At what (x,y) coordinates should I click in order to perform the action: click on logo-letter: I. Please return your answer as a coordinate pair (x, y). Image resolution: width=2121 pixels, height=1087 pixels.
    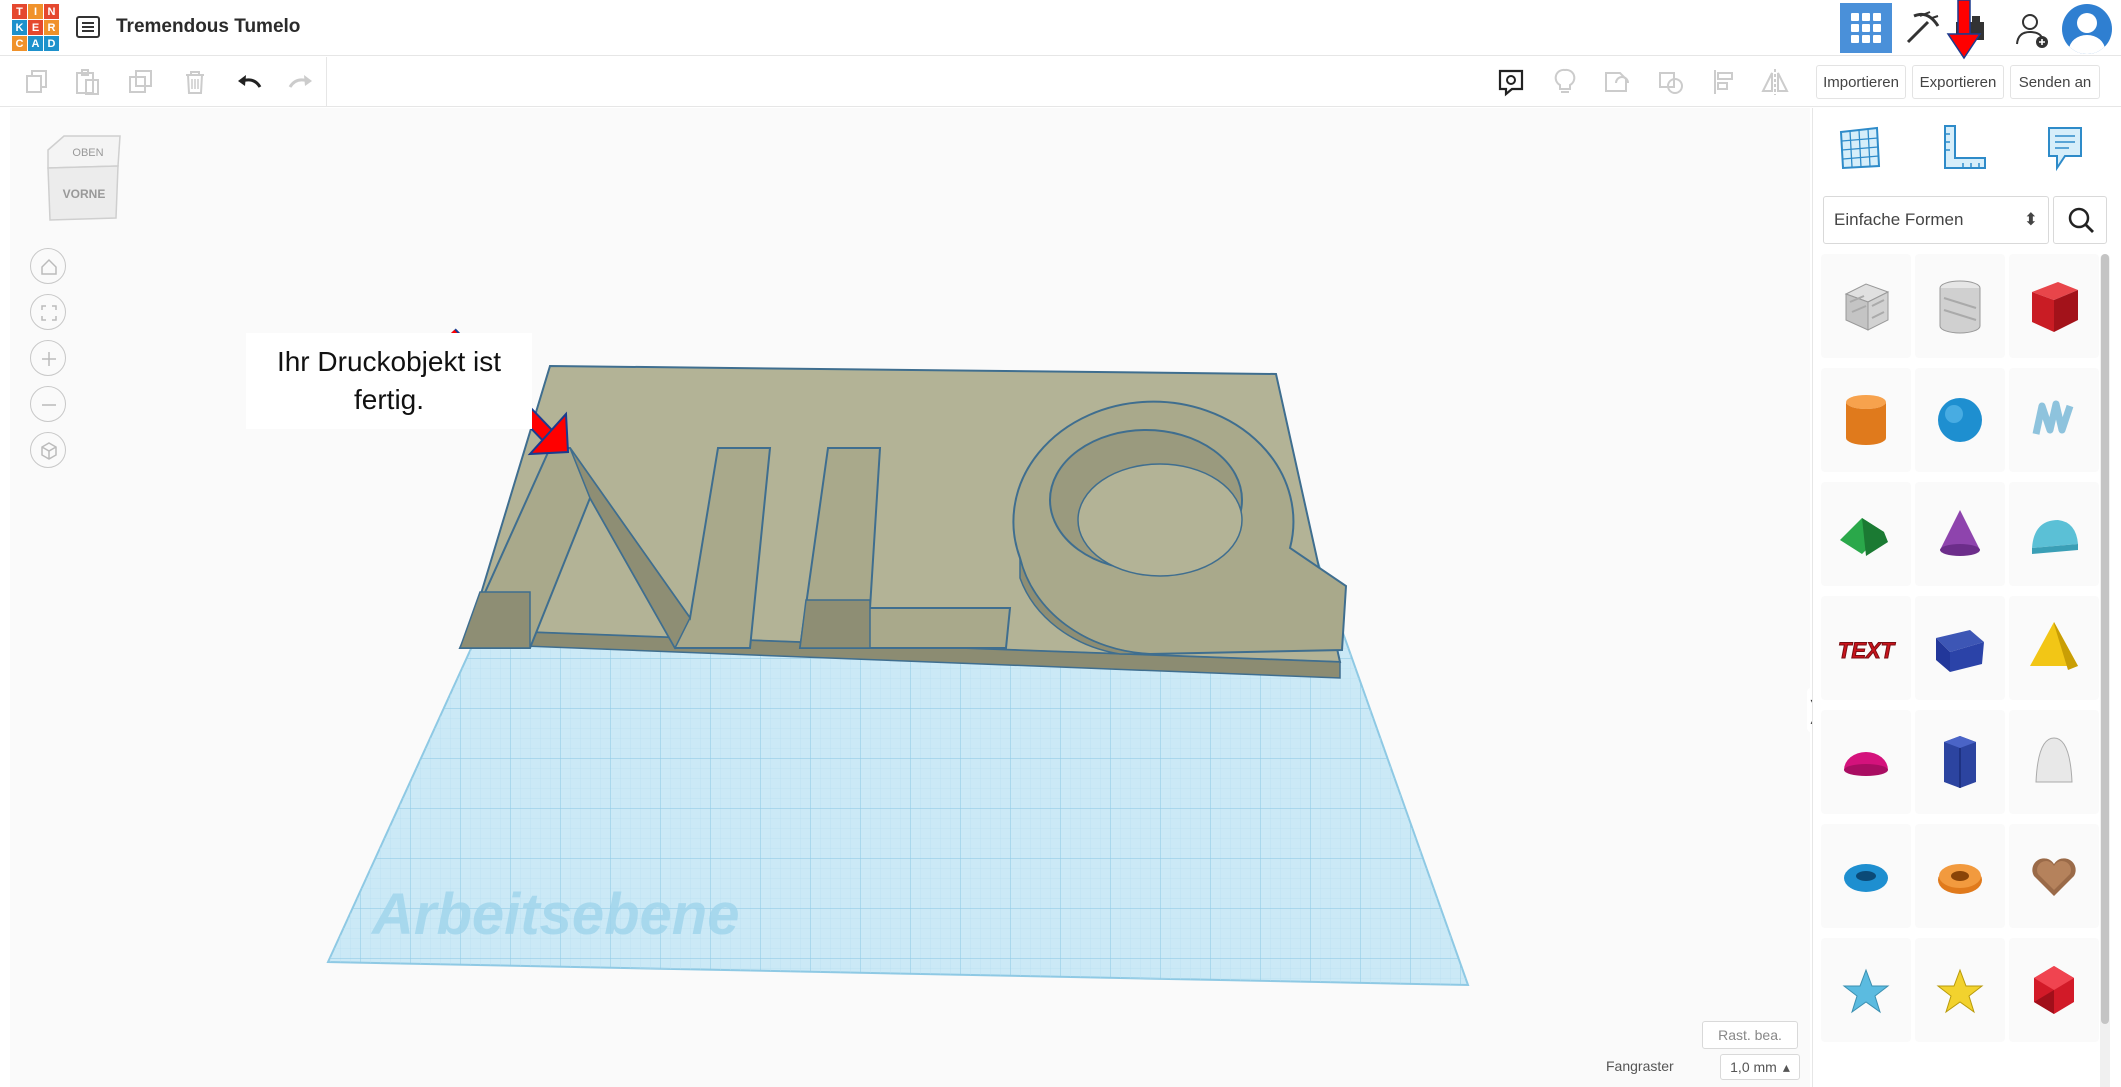
    Looking at the image, I should click on (35, 11).